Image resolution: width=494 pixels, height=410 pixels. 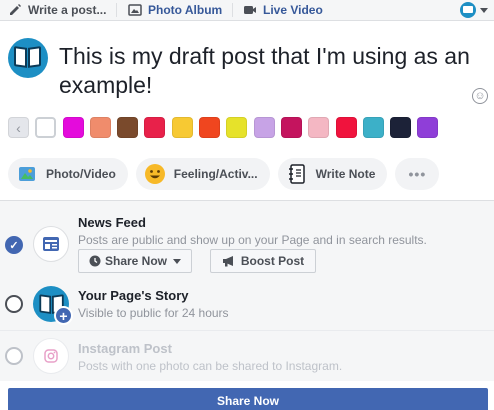 I want to click on write-note-button: Write Note, so click(x=332, y=174).